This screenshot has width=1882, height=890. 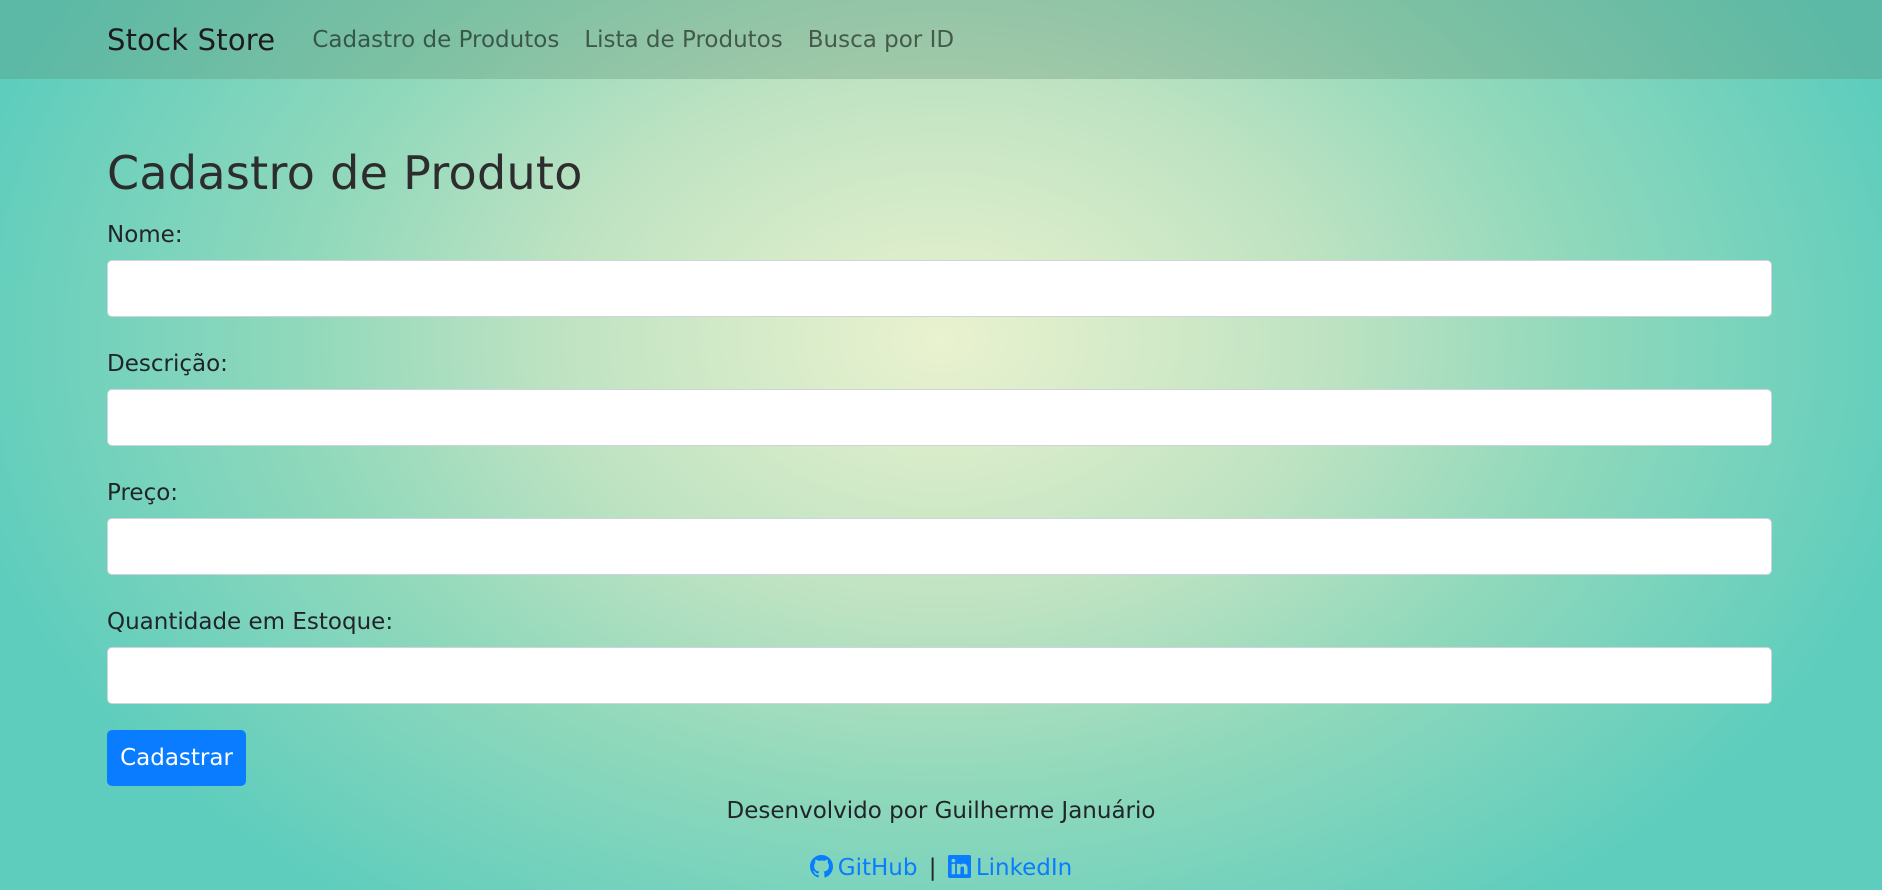 I want to click on form-group-quantidade: Quantidade em Estoque:, so click(x=939, y=655).